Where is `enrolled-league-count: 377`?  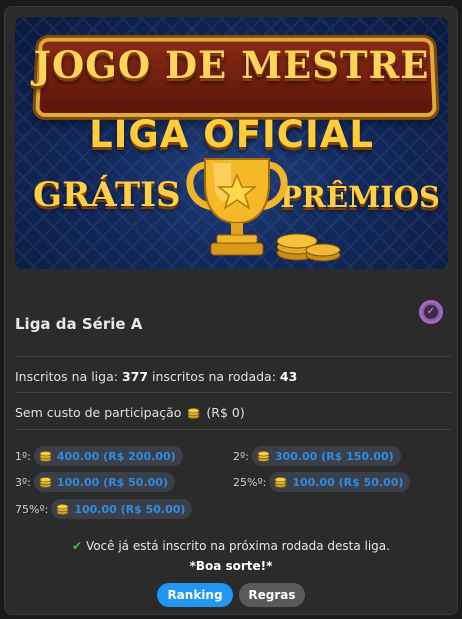 enrolled-league-count: 377 is located at coordinates (135, 376).